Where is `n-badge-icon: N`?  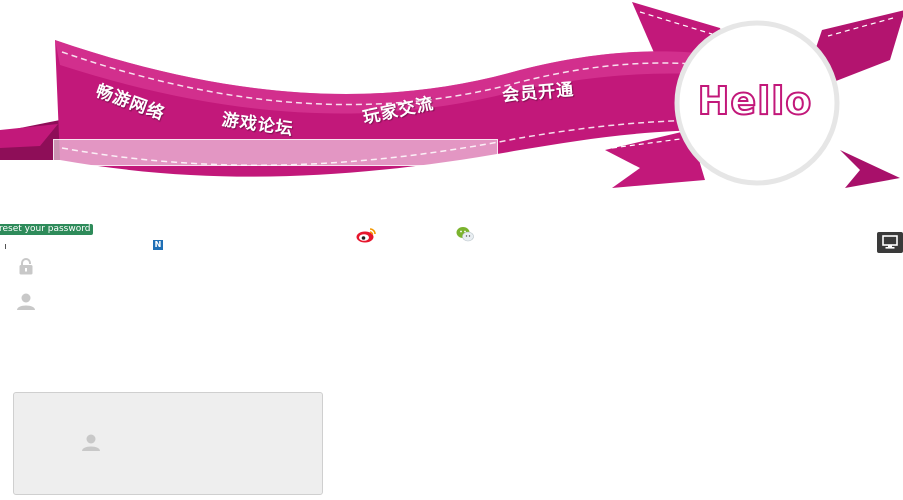
n-badge-icon: N is located at coordinates (158, 245).